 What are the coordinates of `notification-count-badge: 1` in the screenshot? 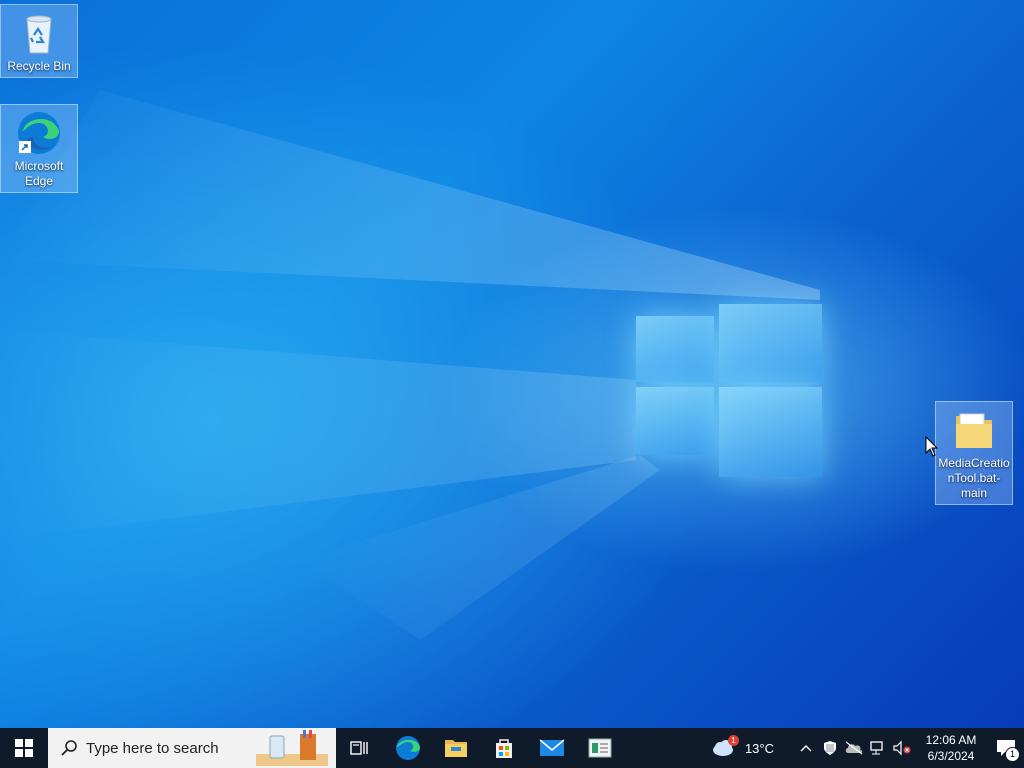 It's located at (1012, 754).